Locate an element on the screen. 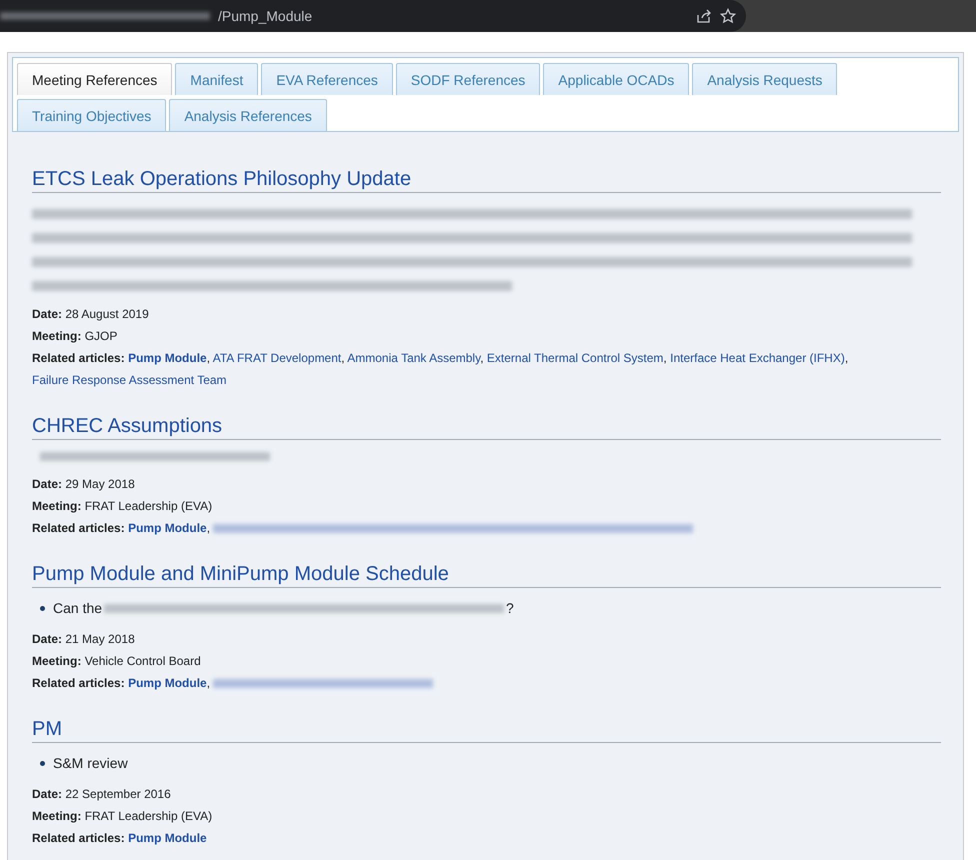  meeting-value: GJOP is located at coordinates (101, 336).